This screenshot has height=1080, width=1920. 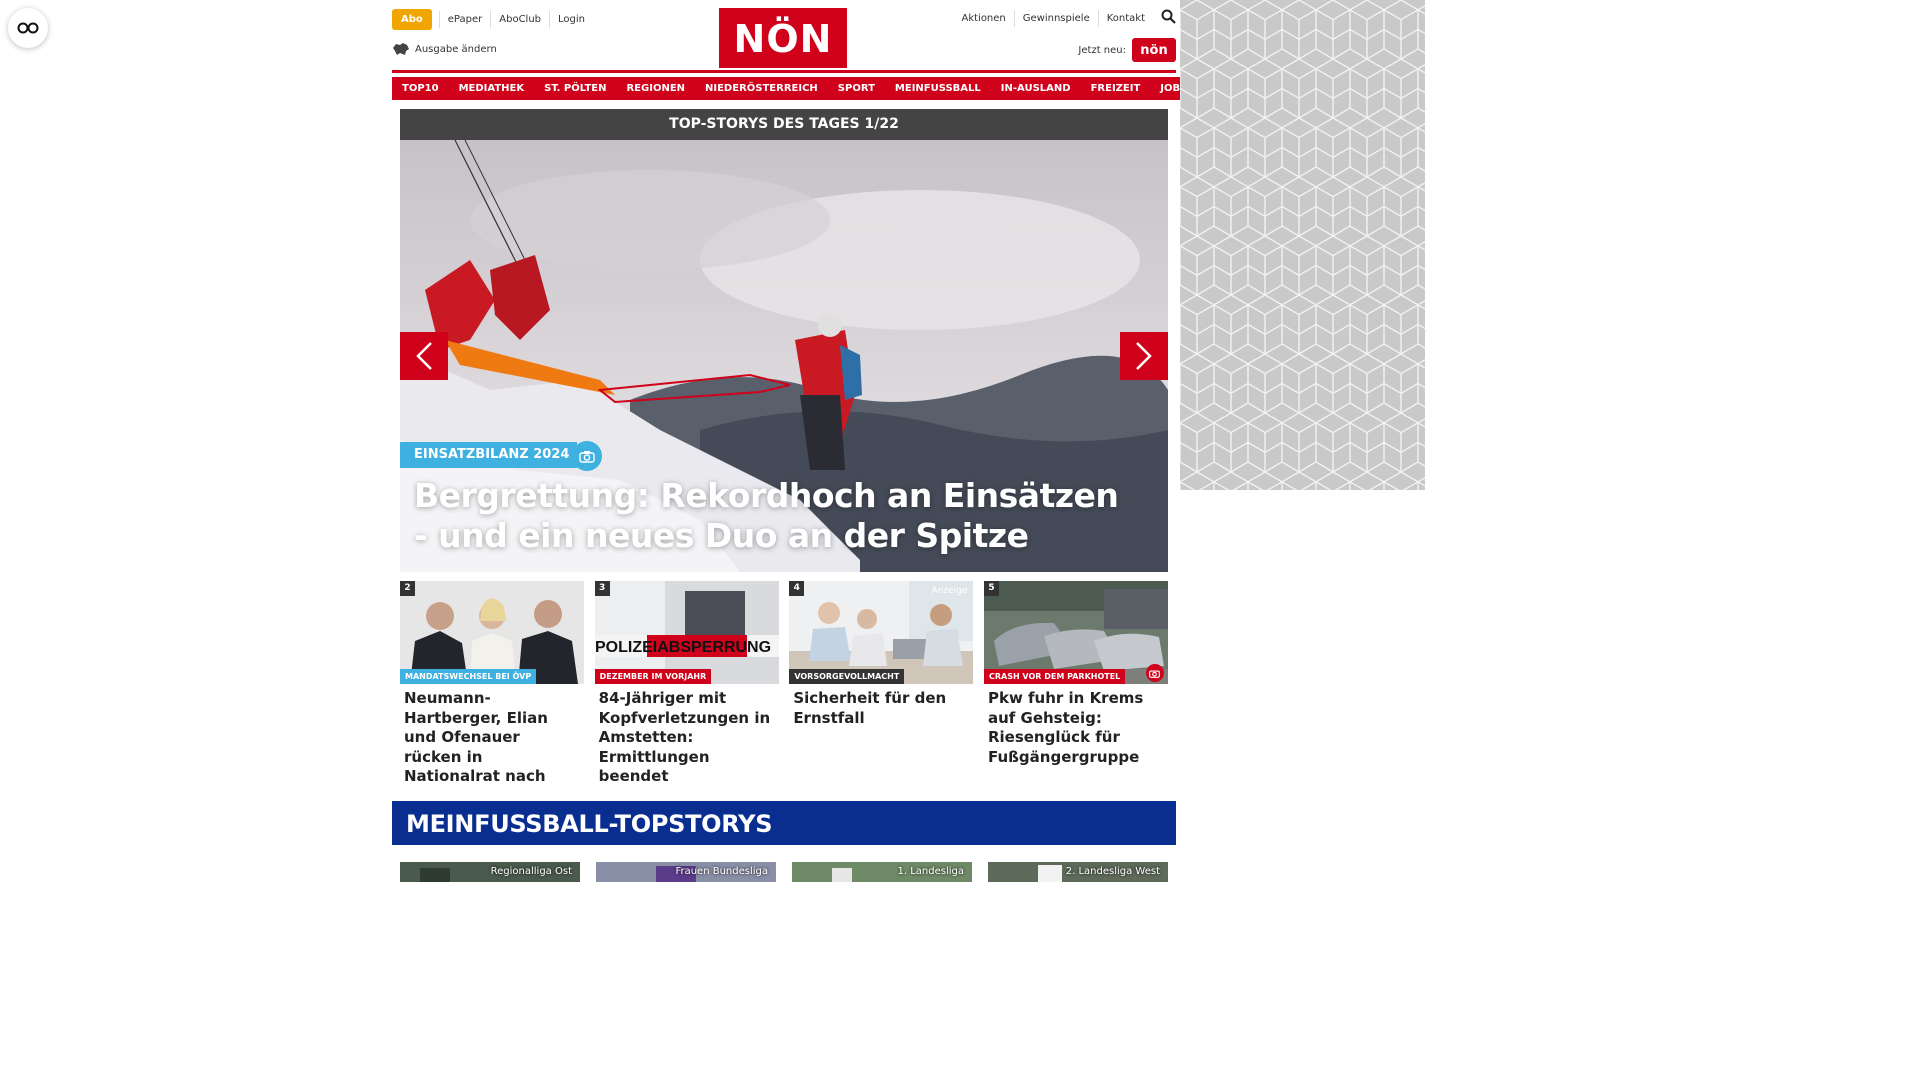 What do you see at coordinates (1127, 50) in the screenshot?
I see `jetzt-neu-promo: Jetzt neu: nön` at bounding box center [1127, 50].